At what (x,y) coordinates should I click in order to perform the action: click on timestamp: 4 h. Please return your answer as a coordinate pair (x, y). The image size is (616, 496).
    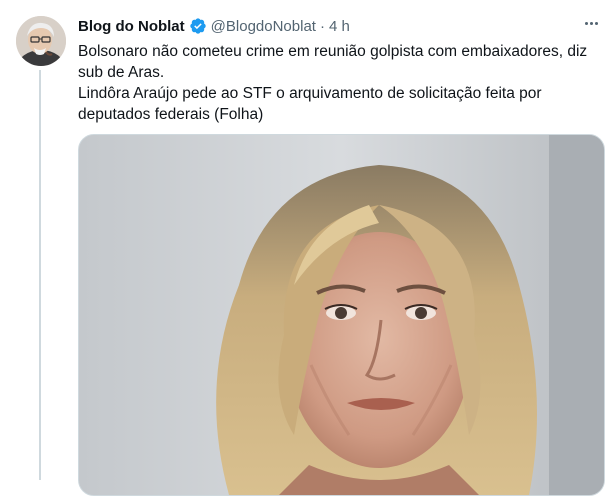
    Looking at the image, I should click on (339, 26).